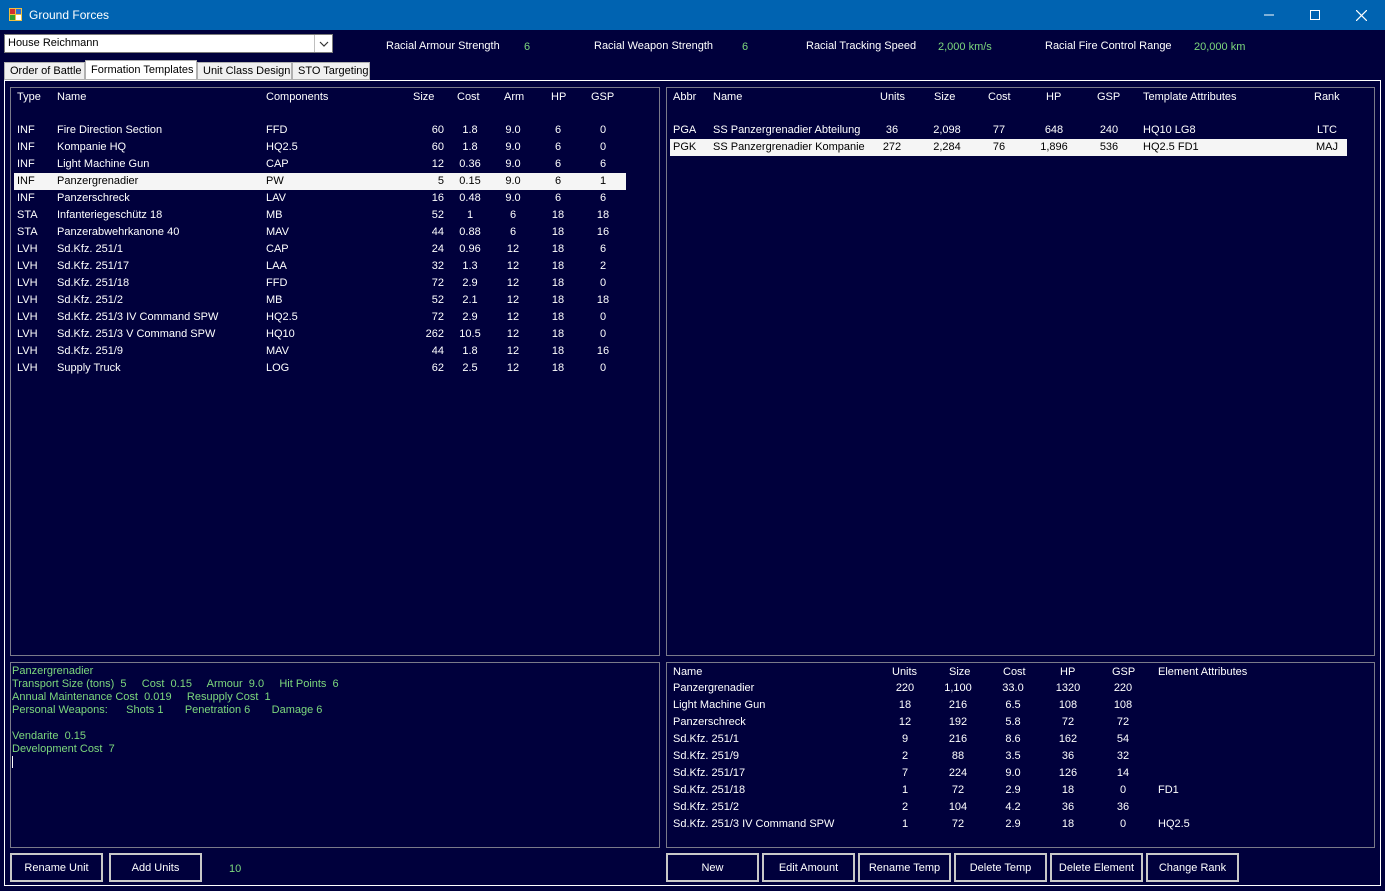 The height and width of the screenshot is (891, 1385). I want to click on minimize-button, so click(1269, 15).